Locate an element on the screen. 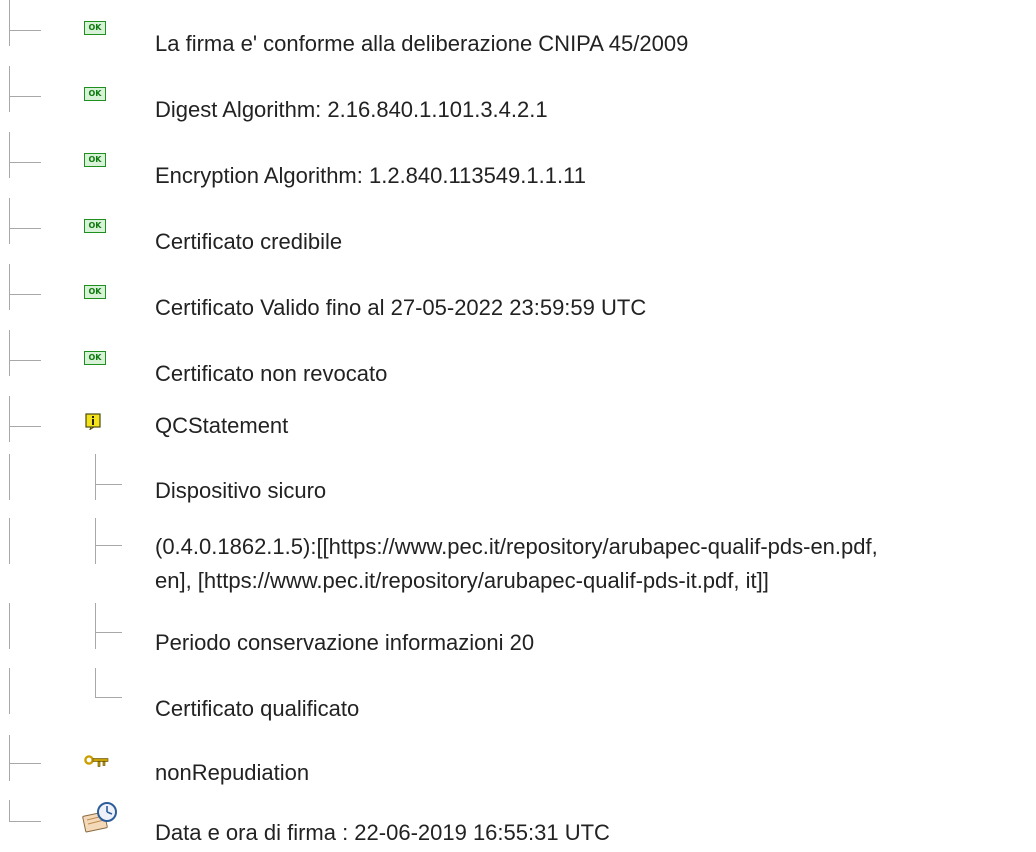 The height and width of the screenshot is (852, 1036). check-label: Digest Algorithm: 2.16.840.1.101.3.4.2.1 is located at coordinates (351, 109).